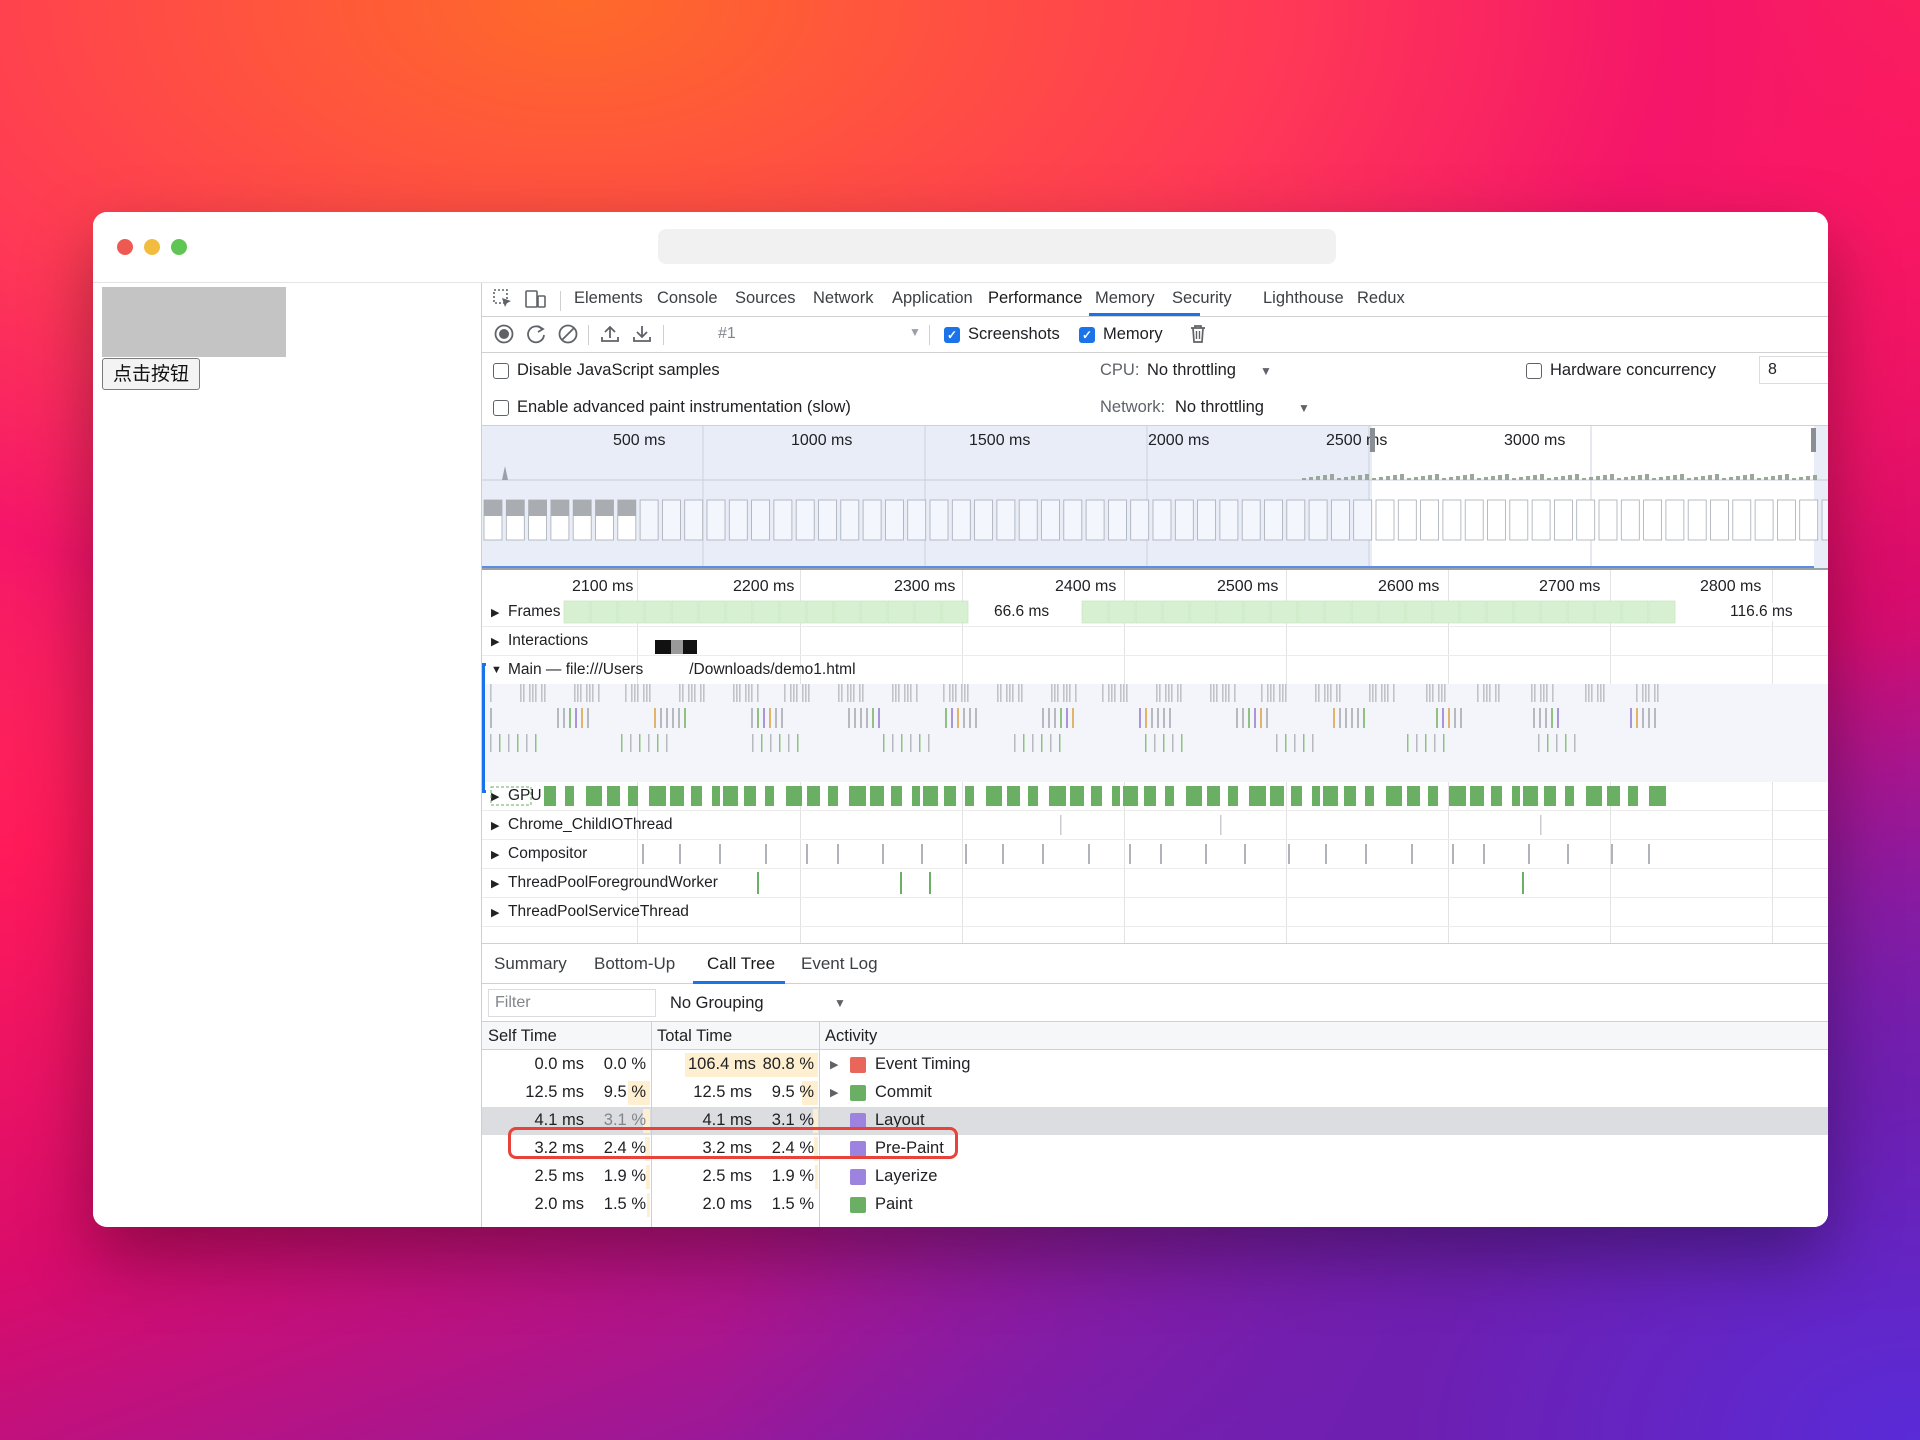 The image size is (1920, 1440). Describe the element at coordinates (1155, 796) in the screenshot. I see `gpu-track: ▶ GPU` at that location.